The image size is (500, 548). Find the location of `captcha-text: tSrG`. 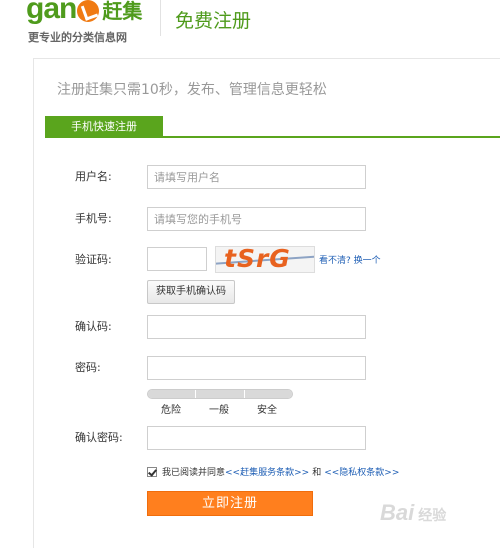

captcha-text: tSrG is located at coordinates (257, 259).